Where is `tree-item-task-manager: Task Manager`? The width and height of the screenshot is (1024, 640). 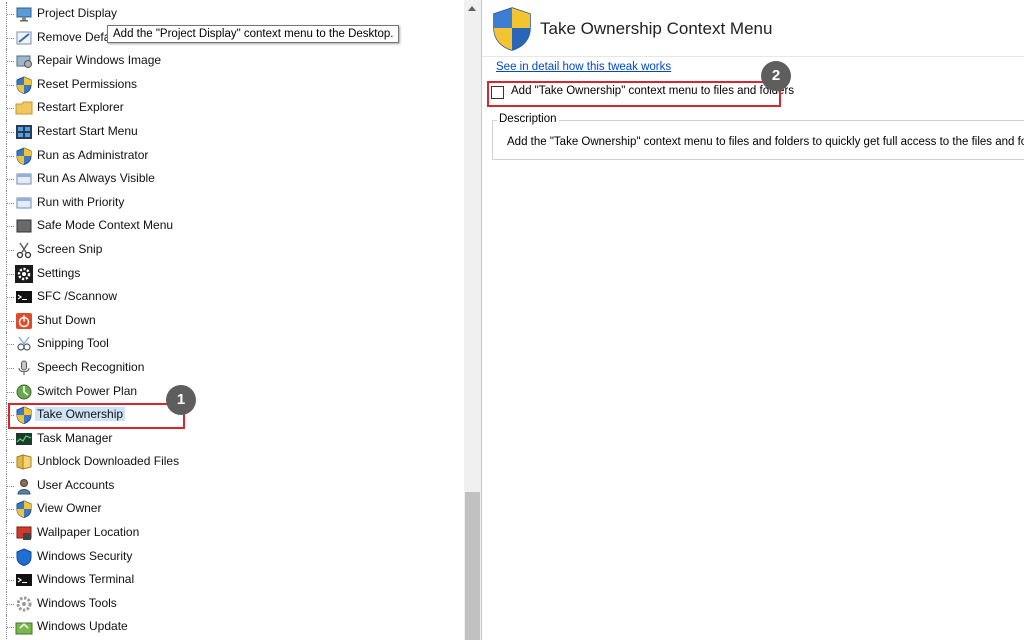
tree-item-task-manager: Task Manager is located at coordinates (232, 438).